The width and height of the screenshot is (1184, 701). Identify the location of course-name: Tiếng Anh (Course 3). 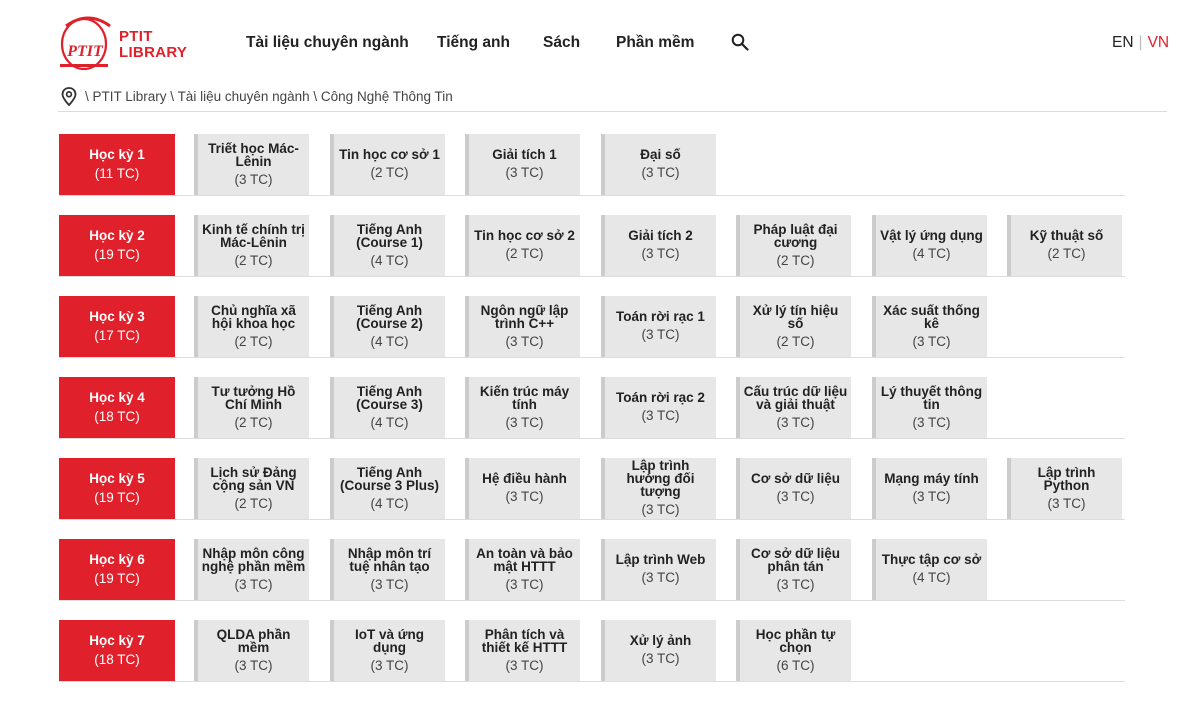
(389, 397).